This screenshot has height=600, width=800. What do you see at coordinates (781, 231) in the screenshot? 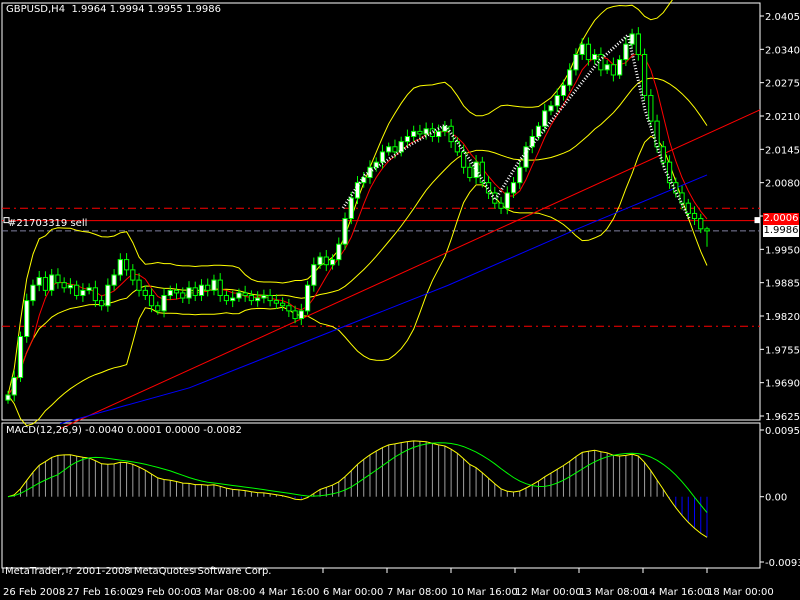
I see `bid-price-label: 1.9986` at bounding box center [781, 231].